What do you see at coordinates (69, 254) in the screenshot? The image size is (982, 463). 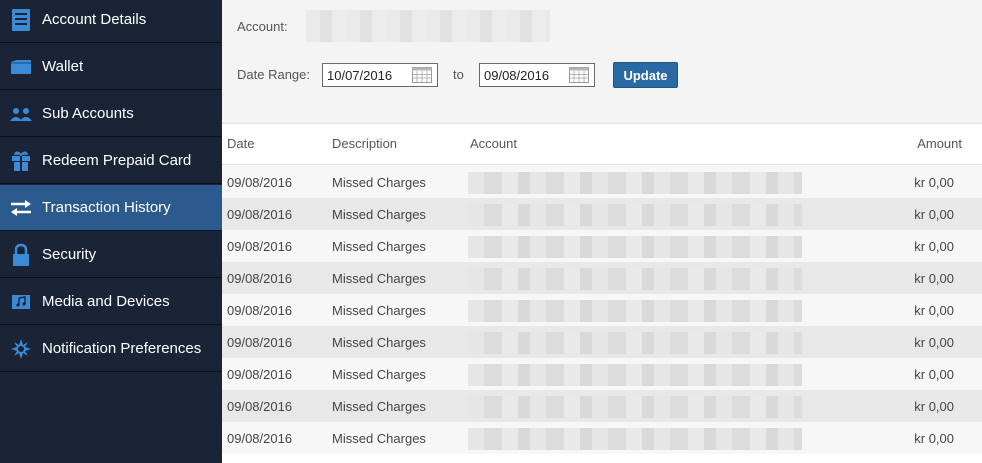 I see `sidebar-item-label: Security` at bounding box center [69, 254].